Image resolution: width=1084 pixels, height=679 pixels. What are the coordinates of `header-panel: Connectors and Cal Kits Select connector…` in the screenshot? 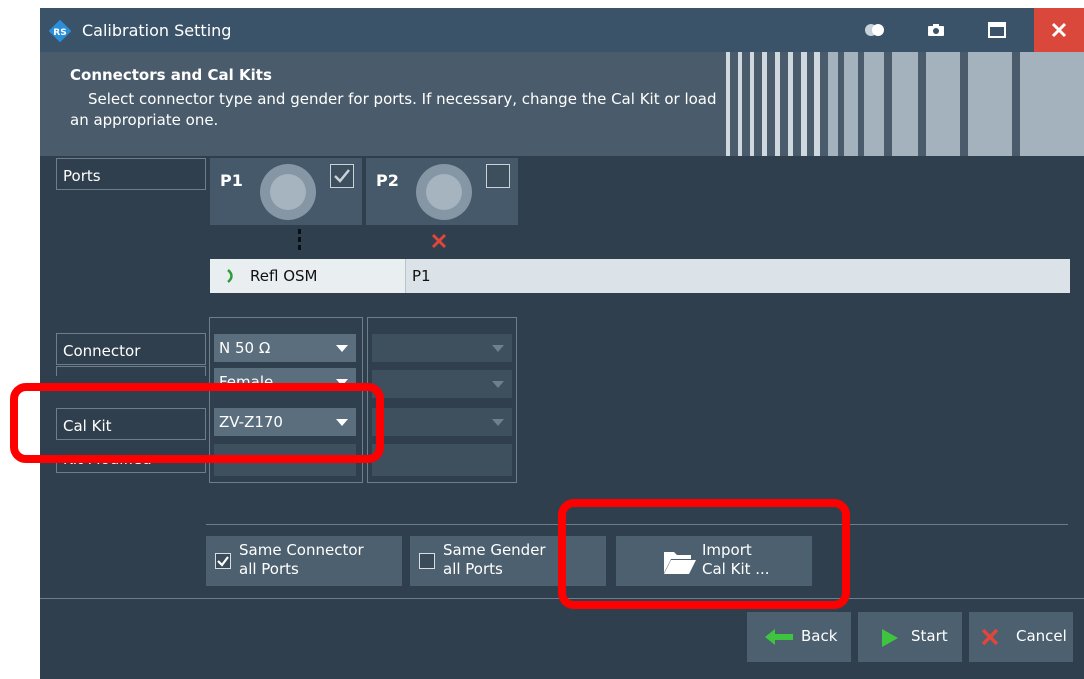 It's located at (562, 104).